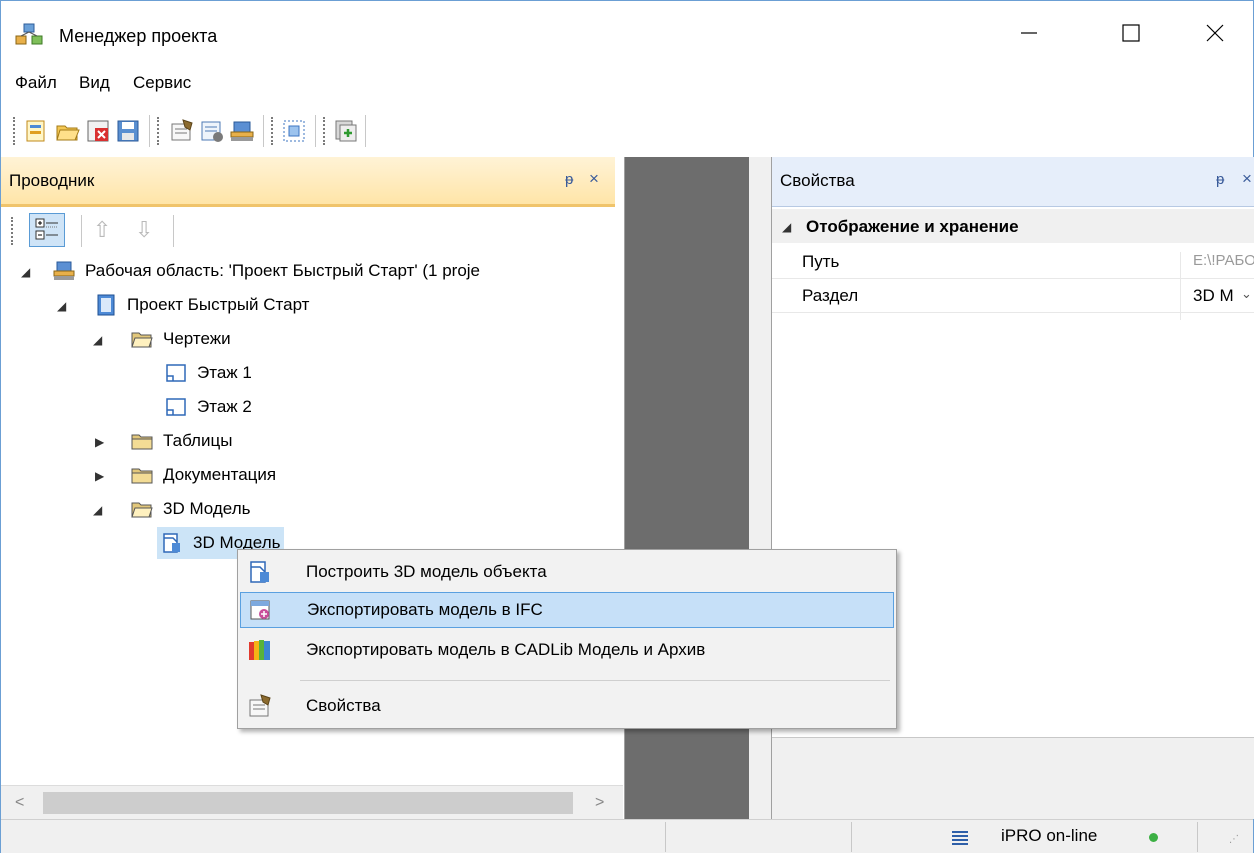  What do you see at coordinates (144, 230) in the screenshot?
I see `arrow-down-icon: ⇩` at bounding box center [144, 230].